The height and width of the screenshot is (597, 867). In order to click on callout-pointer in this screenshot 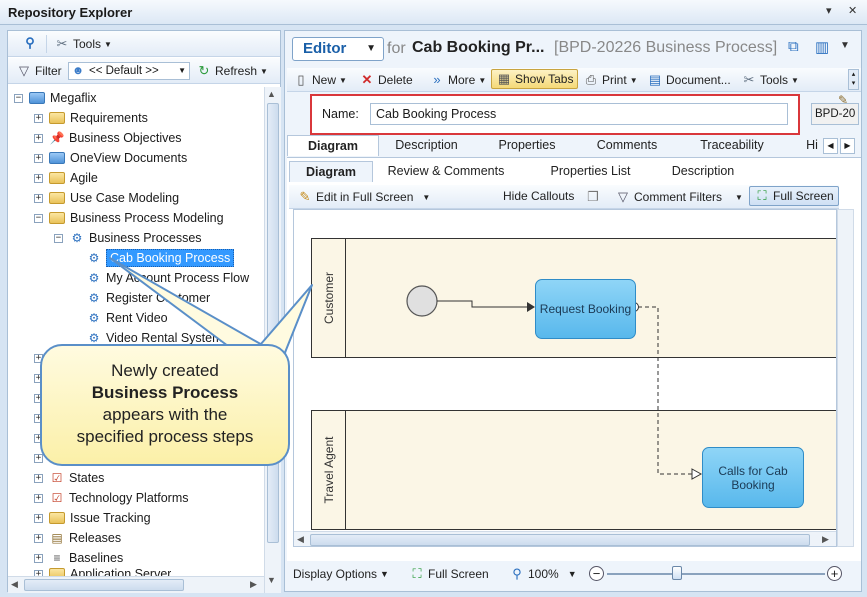, I will do `click(211, 309)`.